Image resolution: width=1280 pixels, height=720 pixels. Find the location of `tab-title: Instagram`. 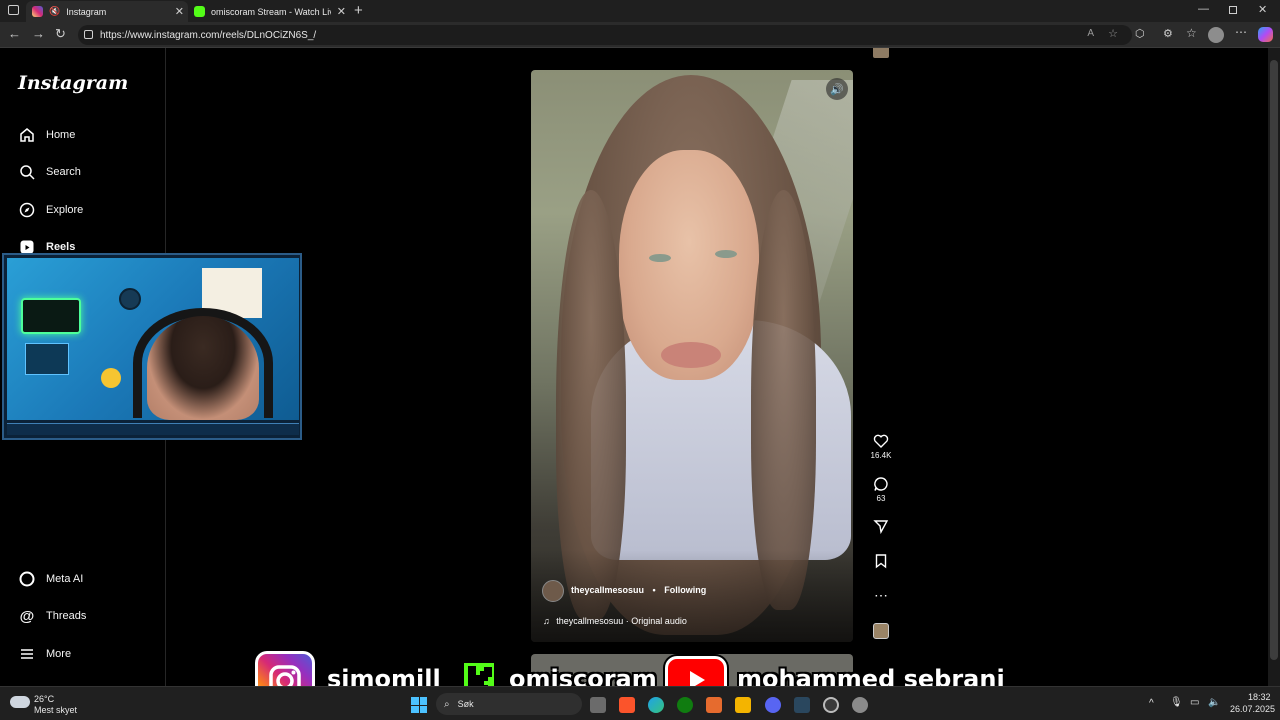

tab-title: Instagram is located at coordinates (86, 11).